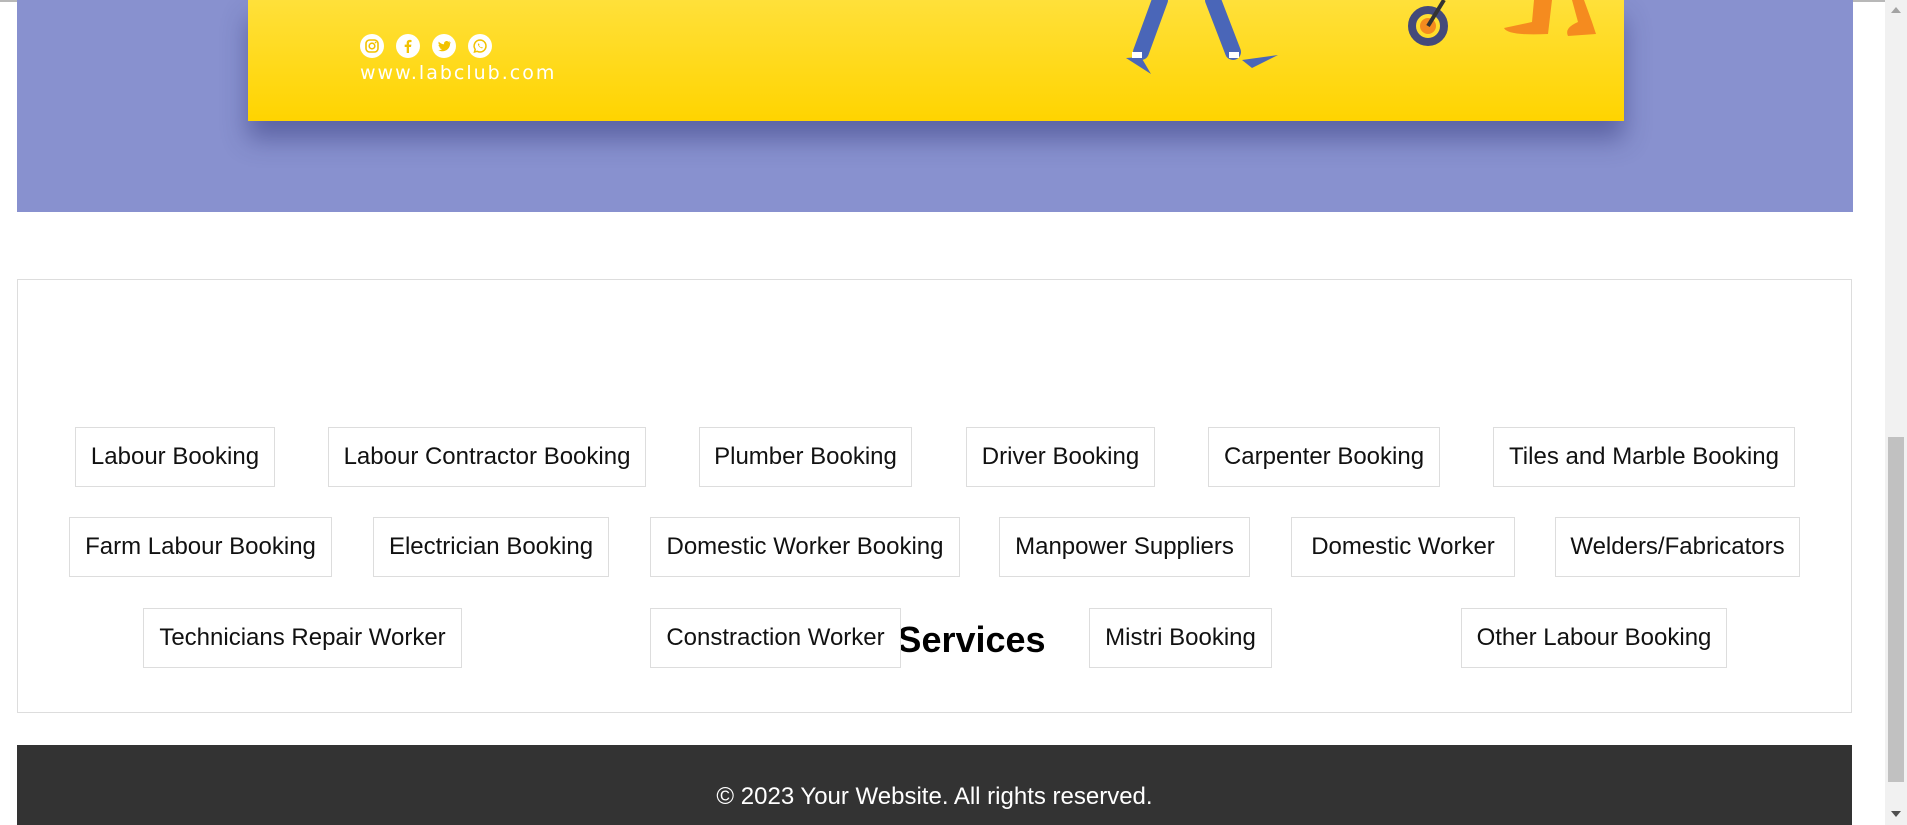  Describe the element at coordinates (491, 547) in the screenshot. I see `service-electrician-booking: Electrician Booking` at that location.